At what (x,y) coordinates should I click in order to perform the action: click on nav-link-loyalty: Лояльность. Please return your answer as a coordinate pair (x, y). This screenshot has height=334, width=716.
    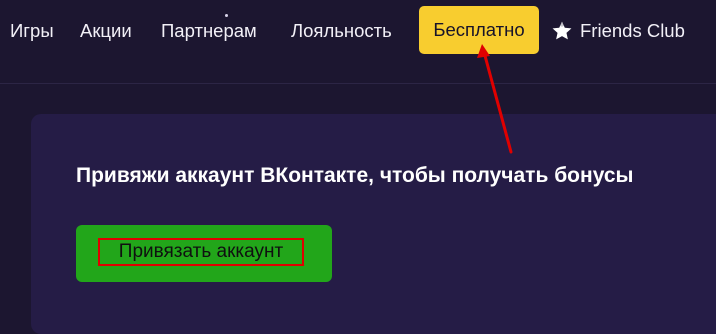
    Looking at the image, I should click on (341, 31).